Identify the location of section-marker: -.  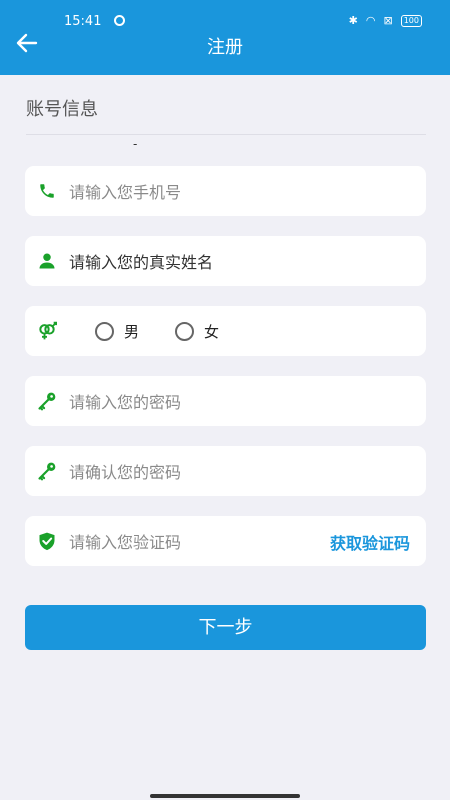
(135, 144).